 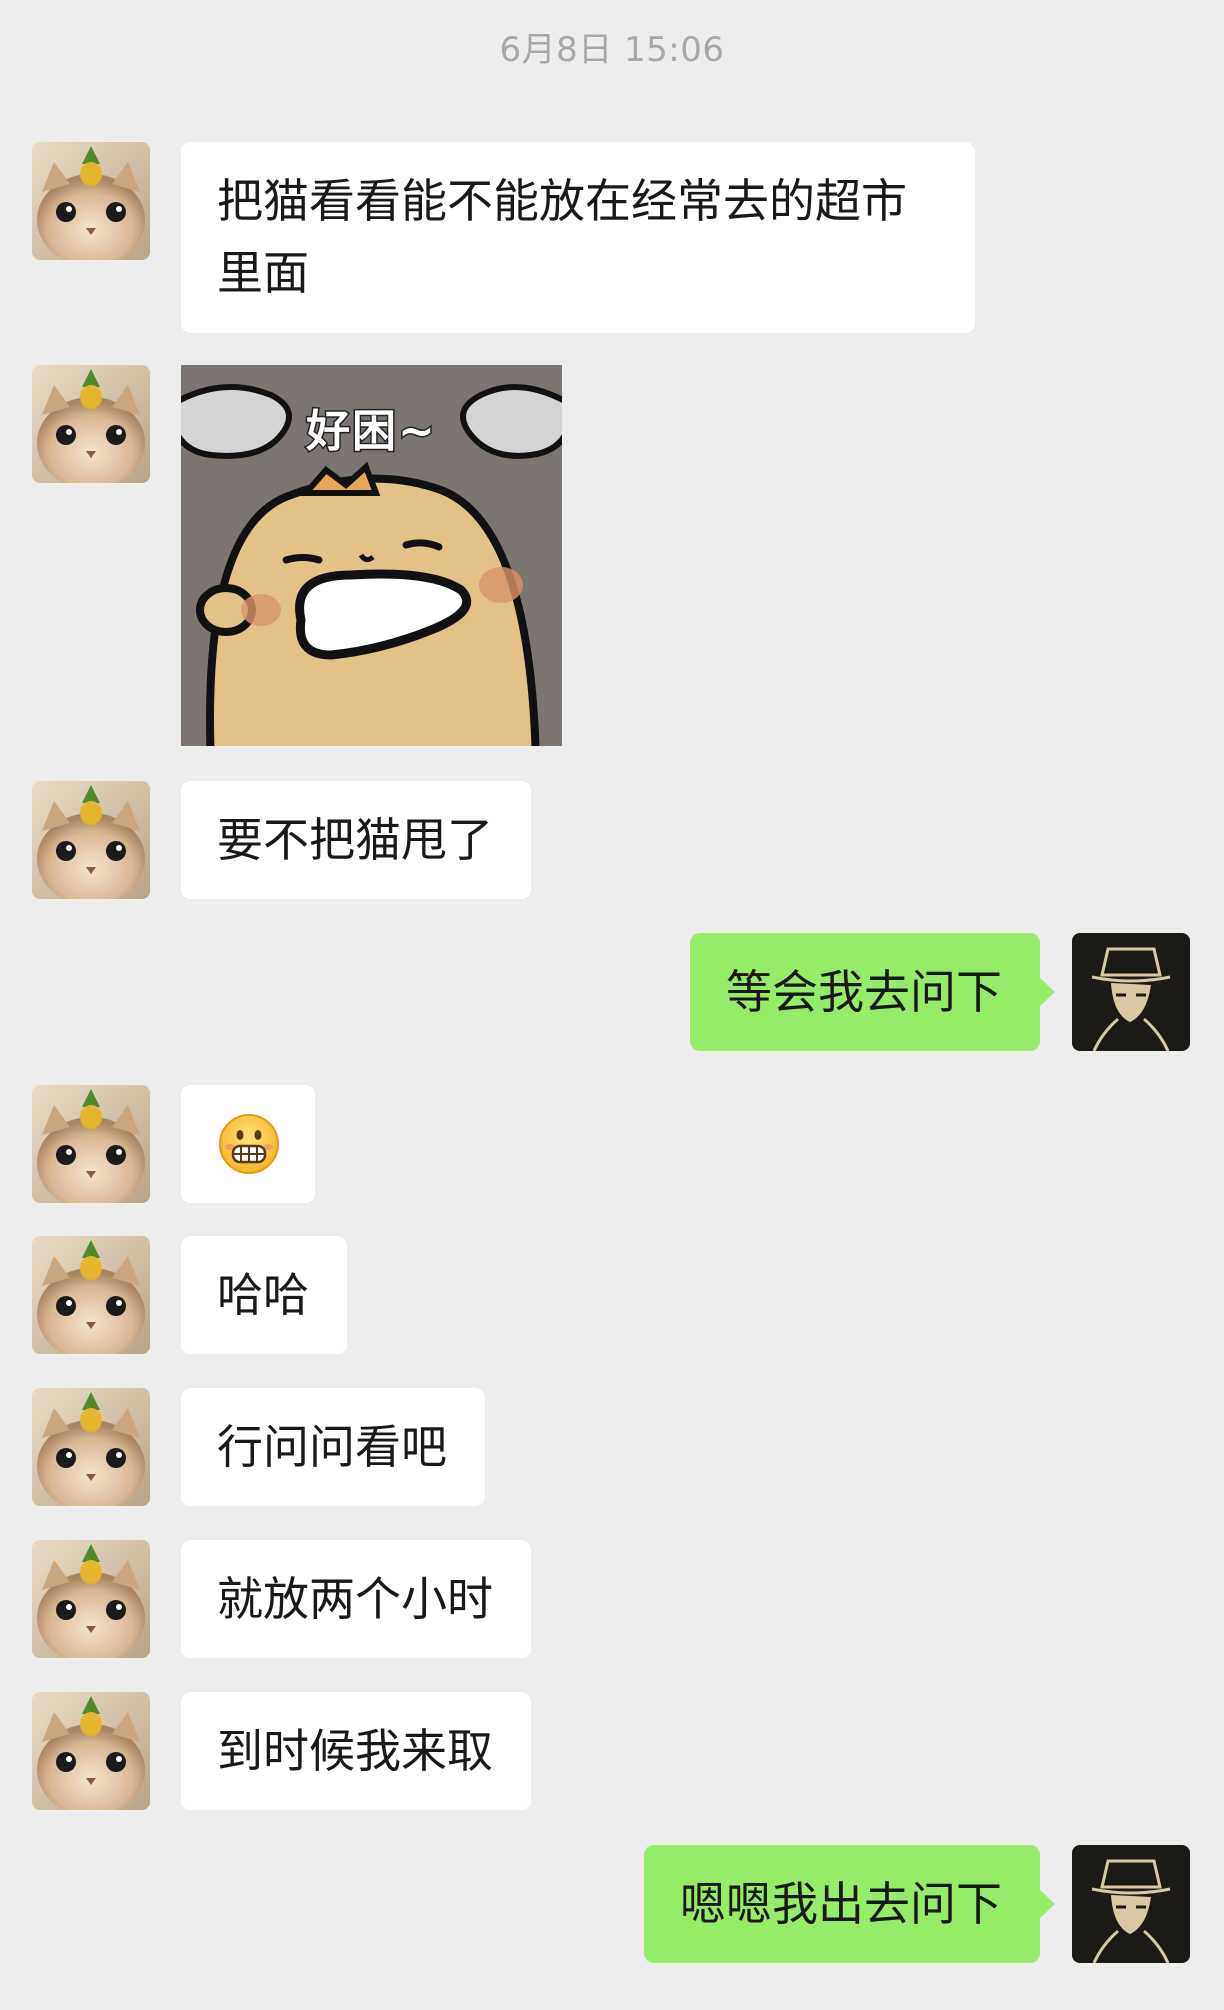 I want to click on message-text: 等会我去问下, so click(x=864, y=992).